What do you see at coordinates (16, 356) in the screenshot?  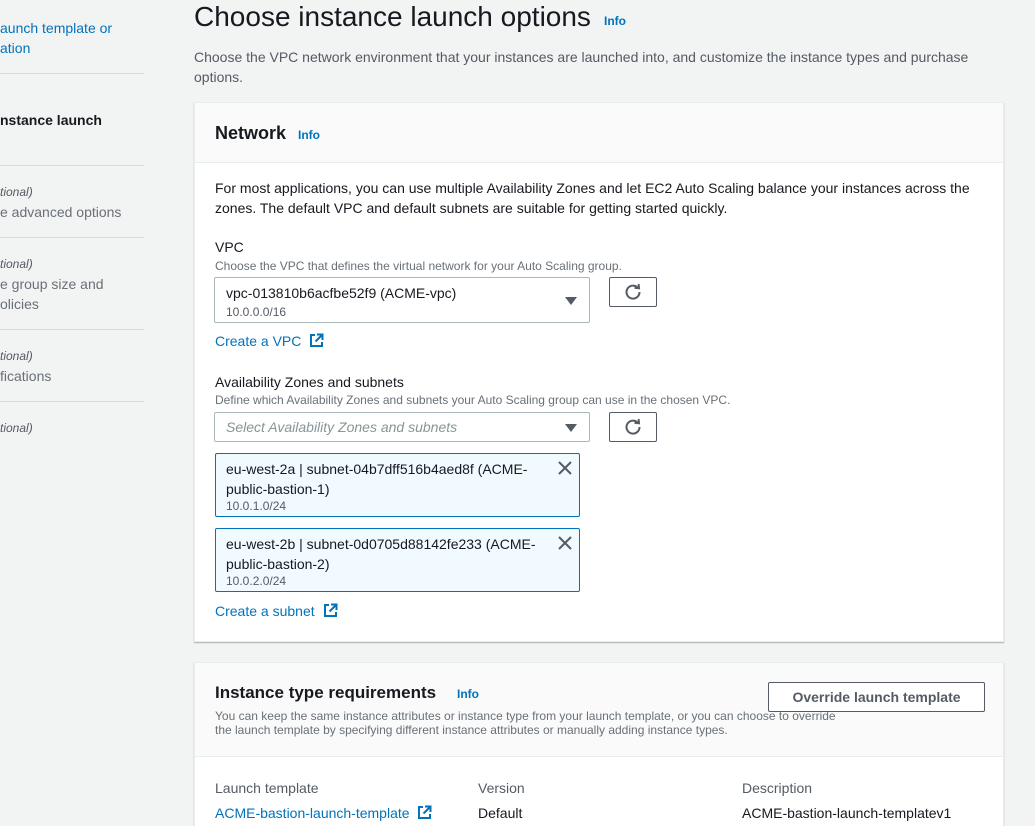 I see `step-5-optional: tional)` at bounding box center [16, 356].